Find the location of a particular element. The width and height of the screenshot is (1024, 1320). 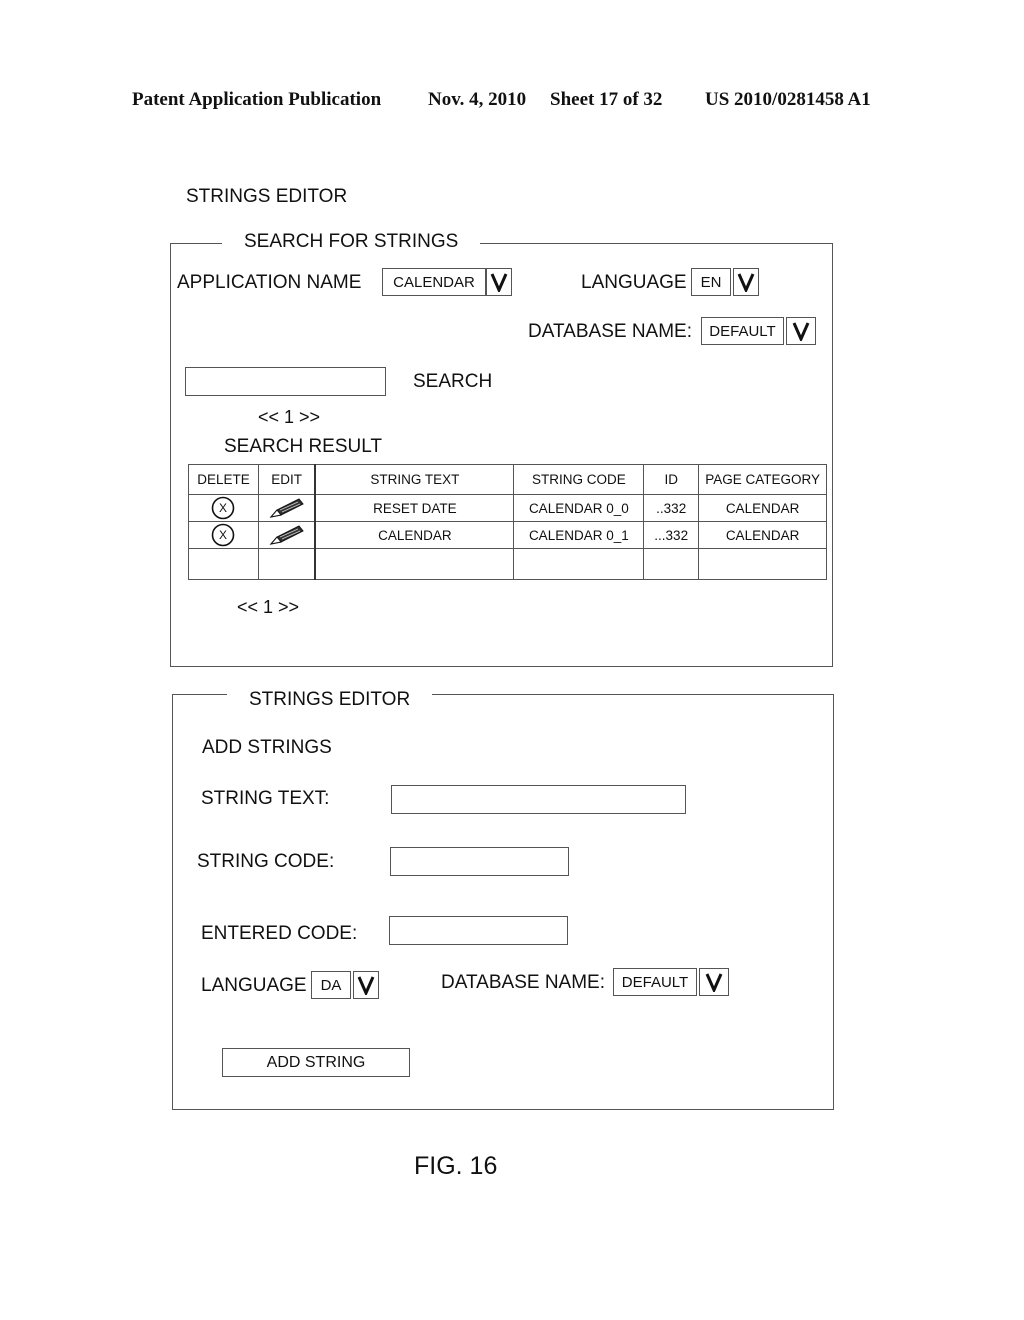

string-code-cell: CALENDAR 0_0 is located at coordinates (579, 508).